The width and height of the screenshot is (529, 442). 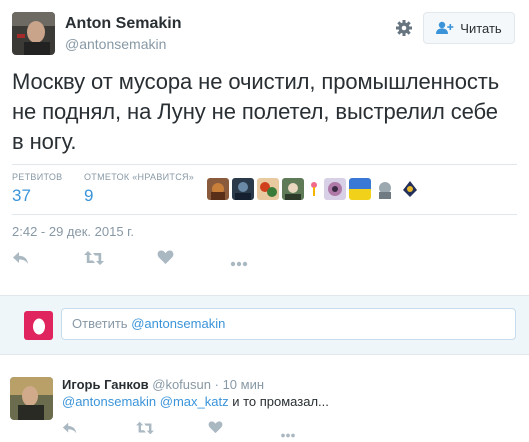 I want to click on reply-header: Игорь Ганков @kofusun · 10 мин, so click(x=163, y=384).